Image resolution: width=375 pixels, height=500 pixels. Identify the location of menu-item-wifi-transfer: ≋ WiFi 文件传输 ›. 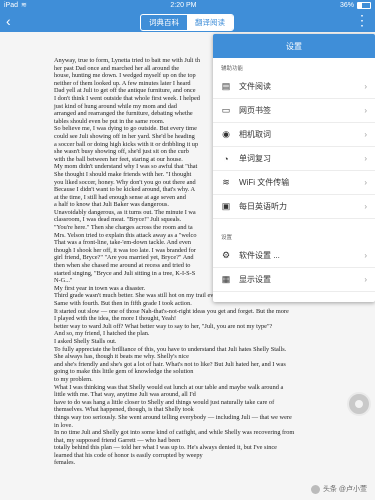
(294, 183).